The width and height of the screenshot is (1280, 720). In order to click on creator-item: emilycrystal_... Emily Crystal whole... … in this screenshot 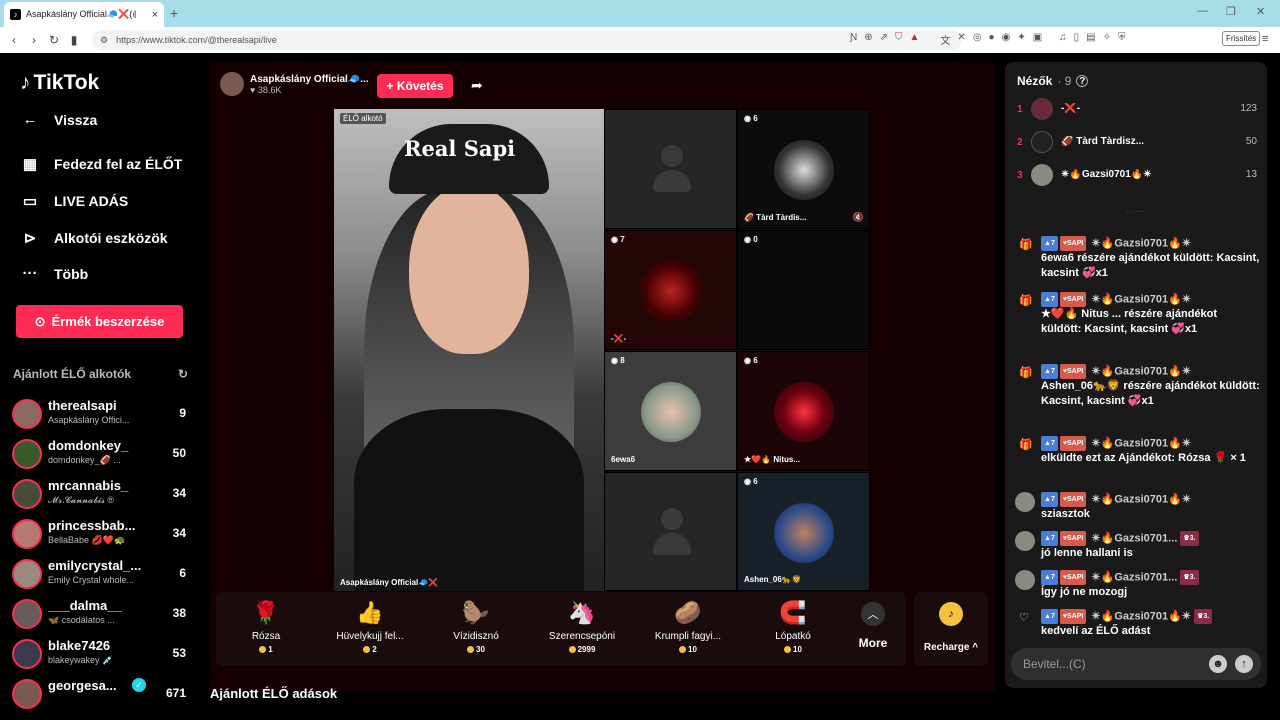, I will do `click(102, 574)`.